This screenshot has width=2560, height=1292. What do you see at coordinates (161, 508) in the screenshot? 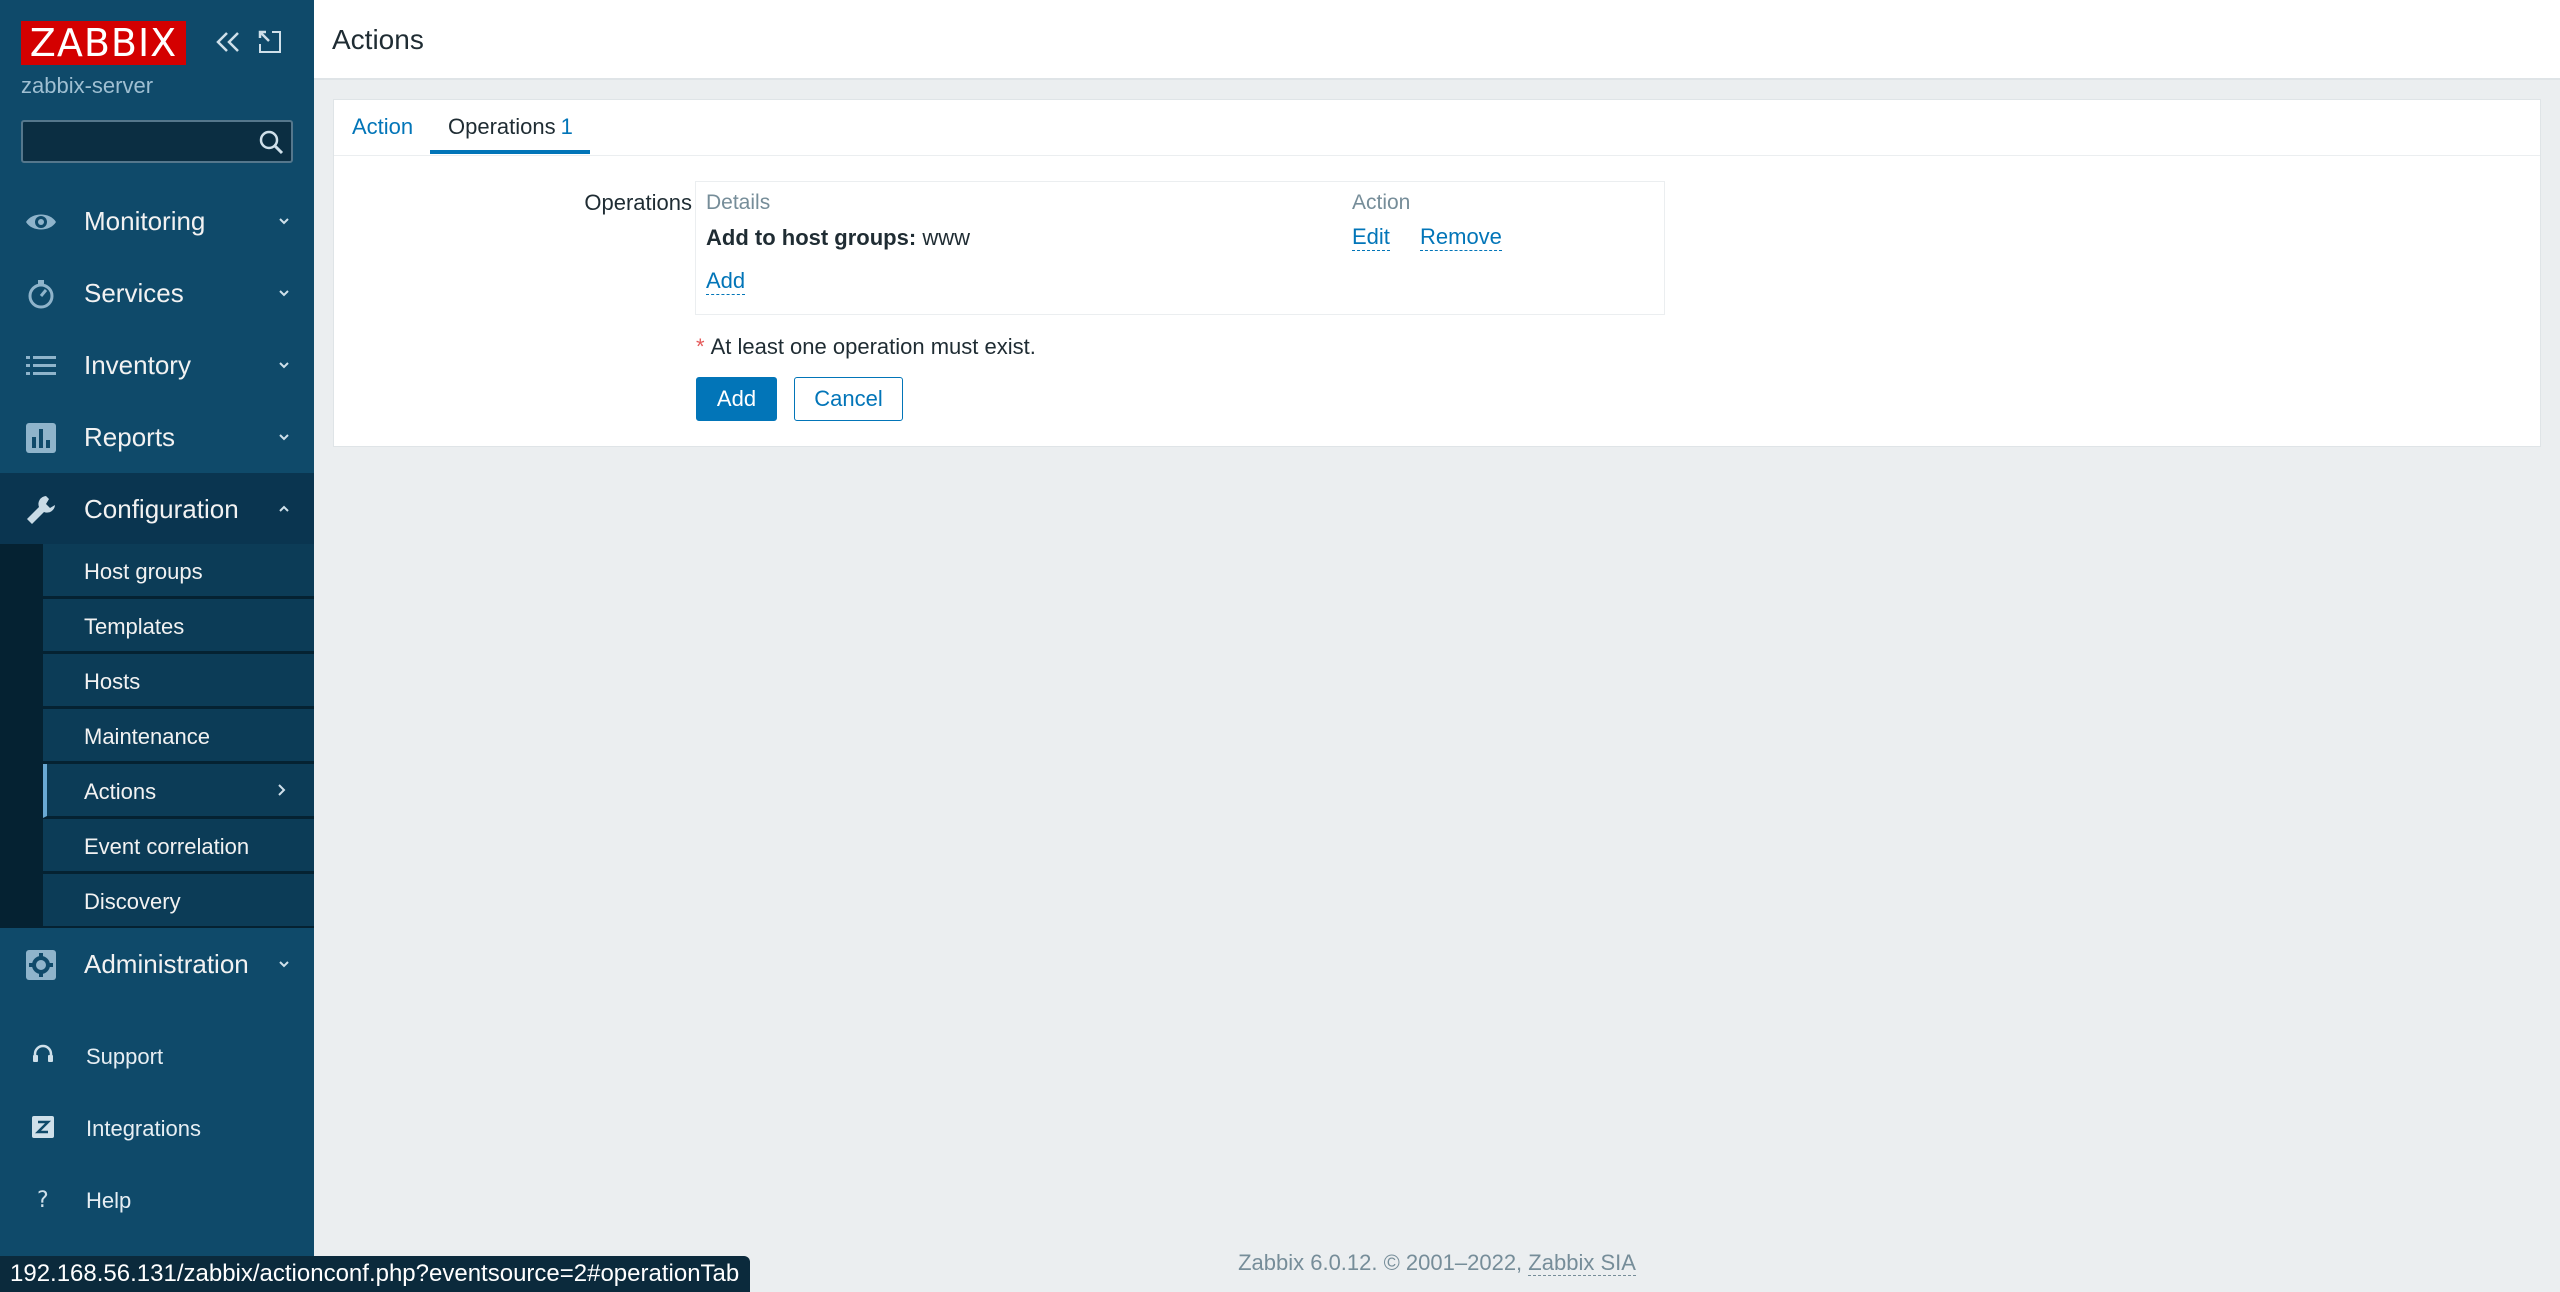
I see `nav-configuration-label: Configuration` at bounding box center [161, 508].